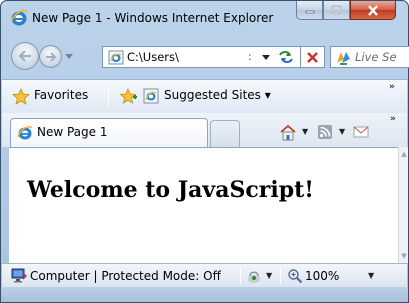 The height and width of the screenshot is (303, 409). I want to click on suggested-sites-icon, so click(151, 96).